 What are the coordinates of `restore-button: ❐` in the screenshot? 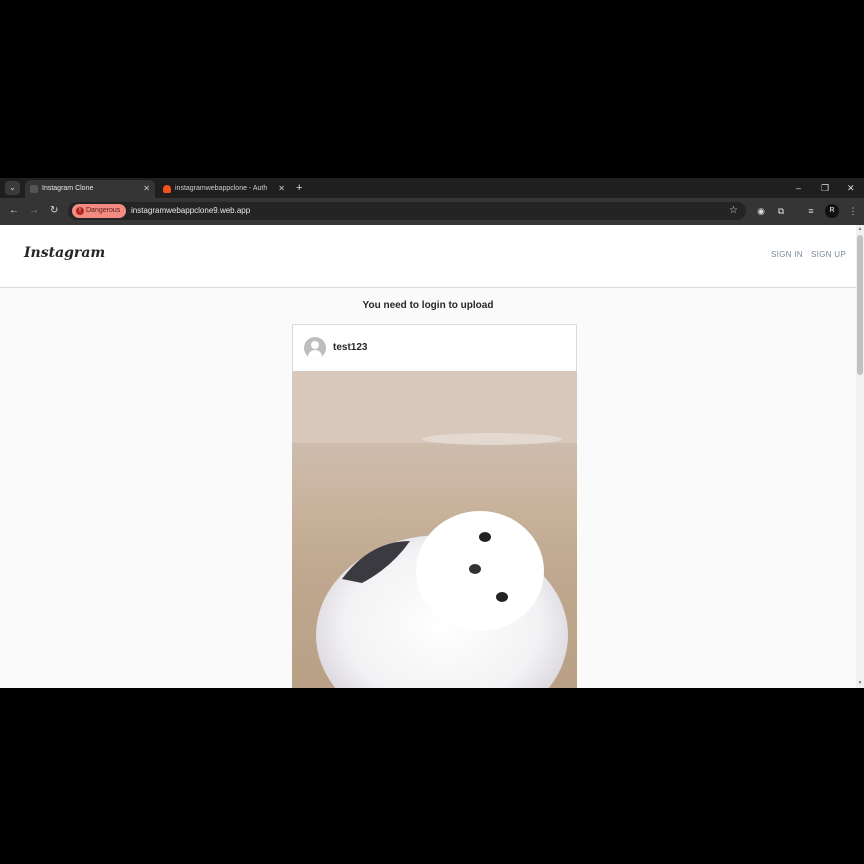 It's located at (825, 188).